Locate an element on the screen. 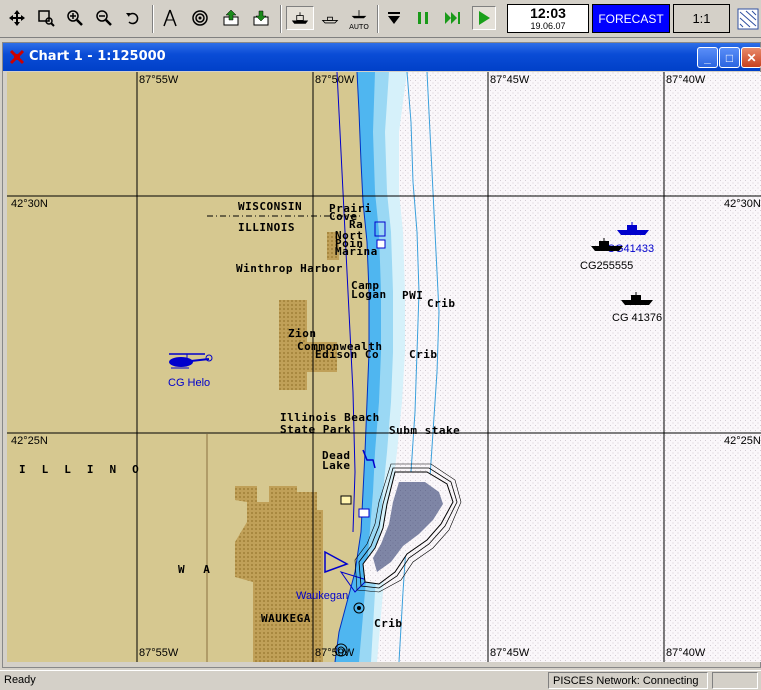 The image size is (761, 690). lon-label-top: 87°55W is located at coordinates (159, 80).